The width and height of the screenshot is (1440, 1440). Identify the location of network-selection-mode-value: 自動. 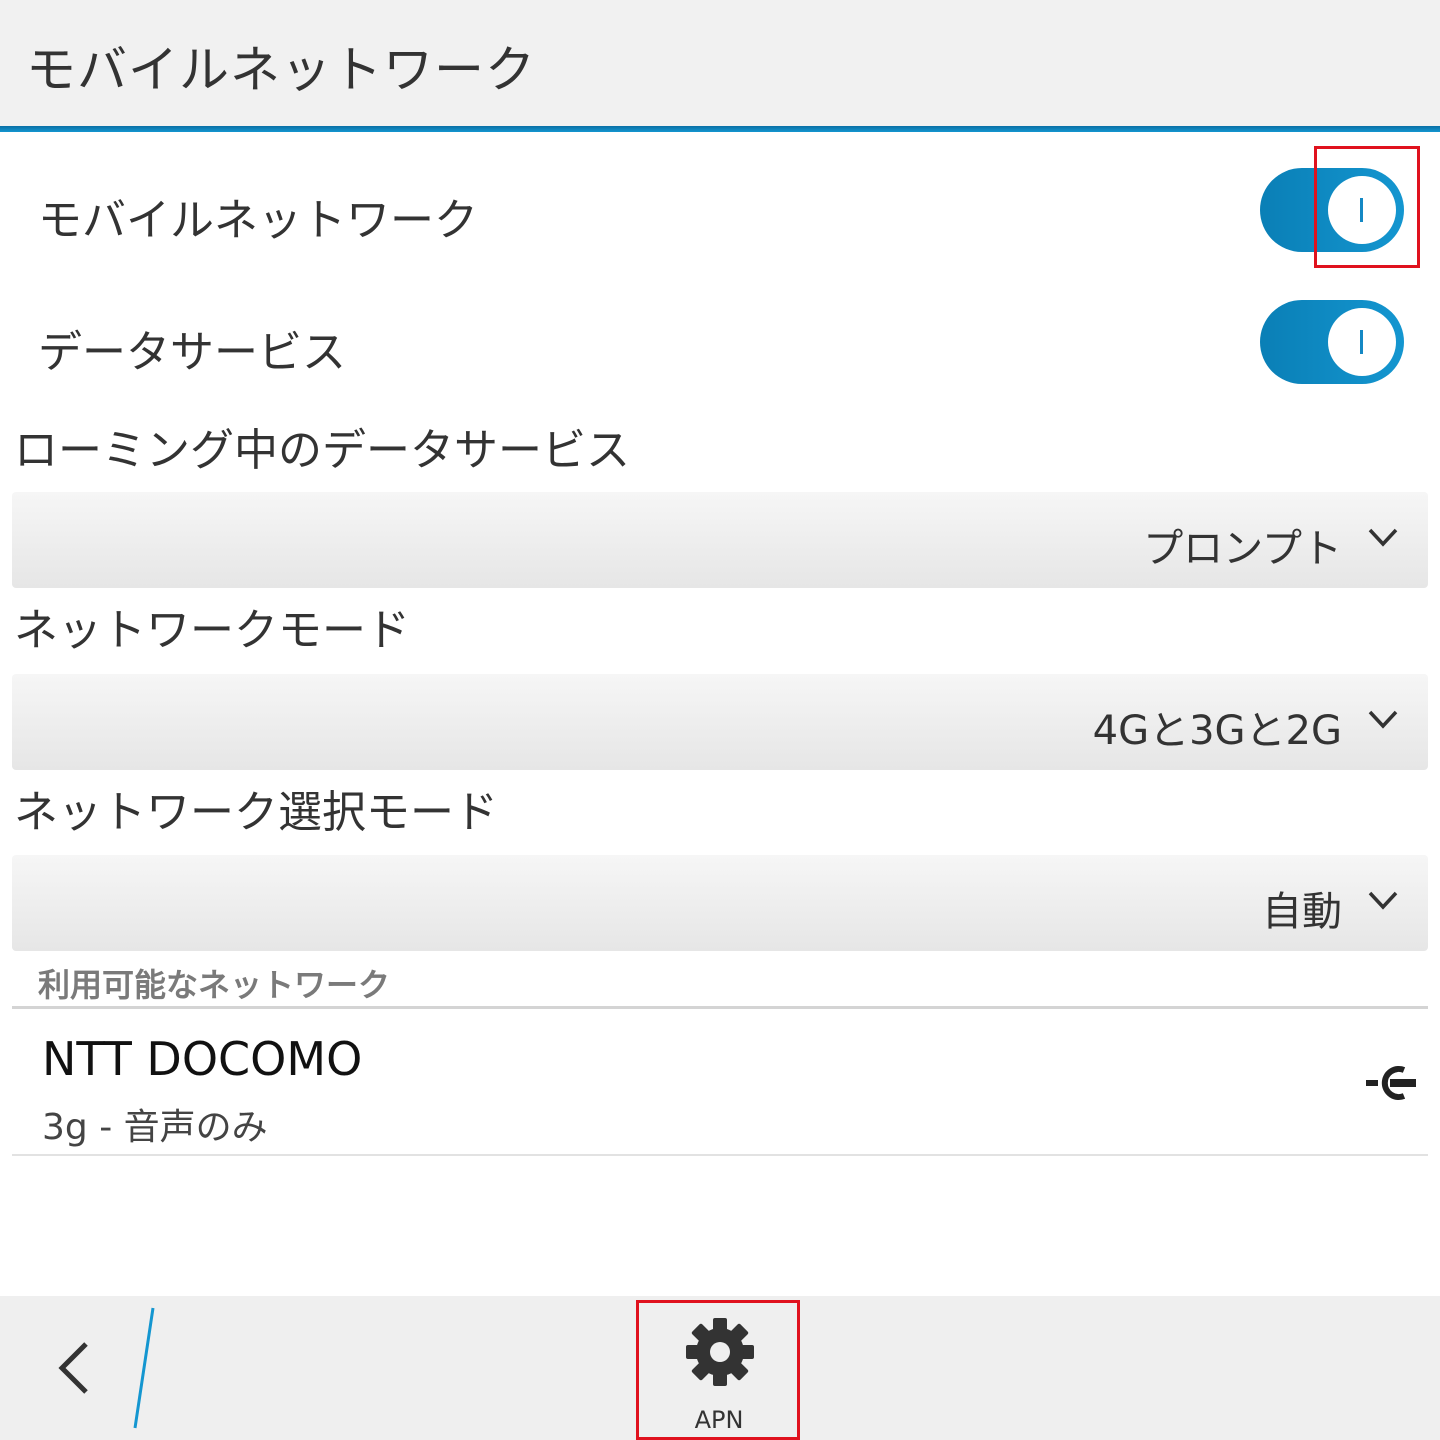
(1302, 912).